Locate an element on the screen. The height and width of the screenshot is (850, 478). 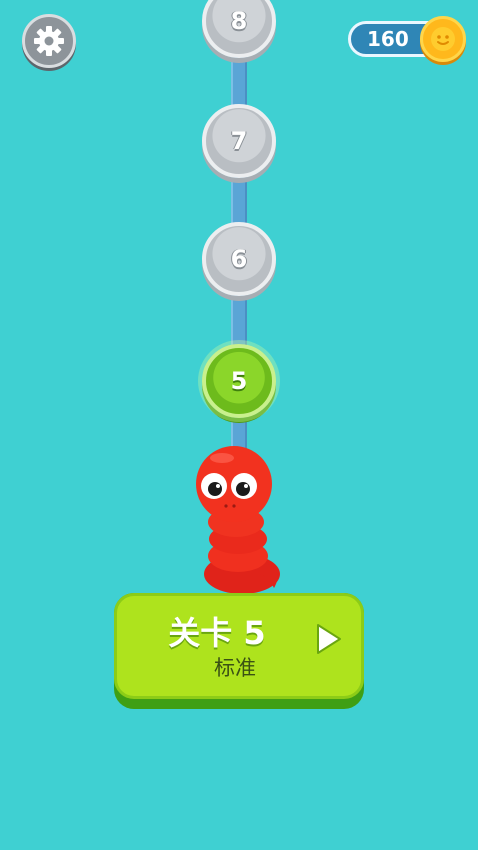
settings-button is located at coordinates (49, 41).